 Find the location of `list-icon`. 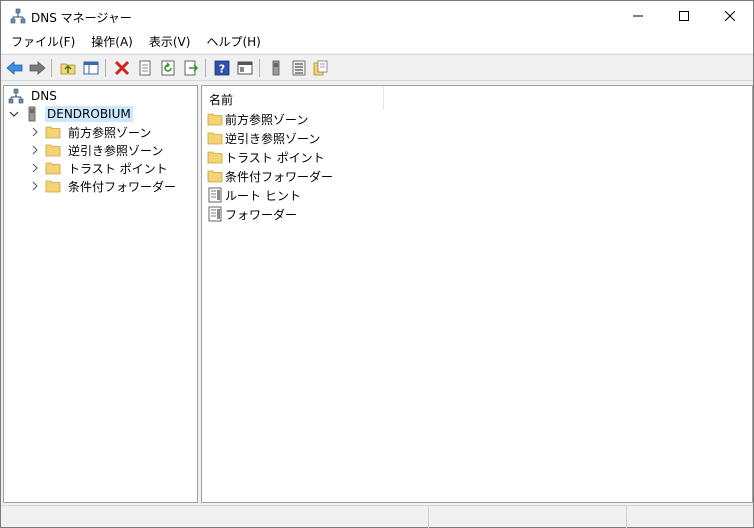

list-icon is located at coordinates (299, 68).